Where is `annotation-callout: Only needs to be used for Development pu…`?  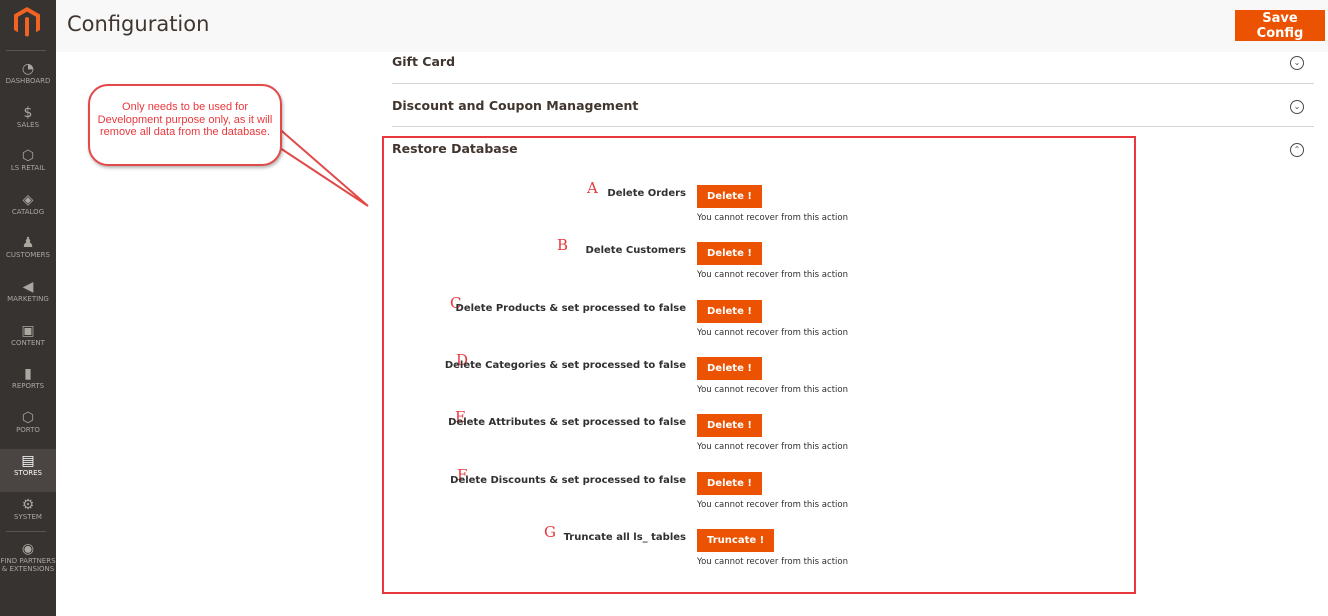
annotation-callout: Only needs to be used for Development pu… is located at coordinates (185, 125).